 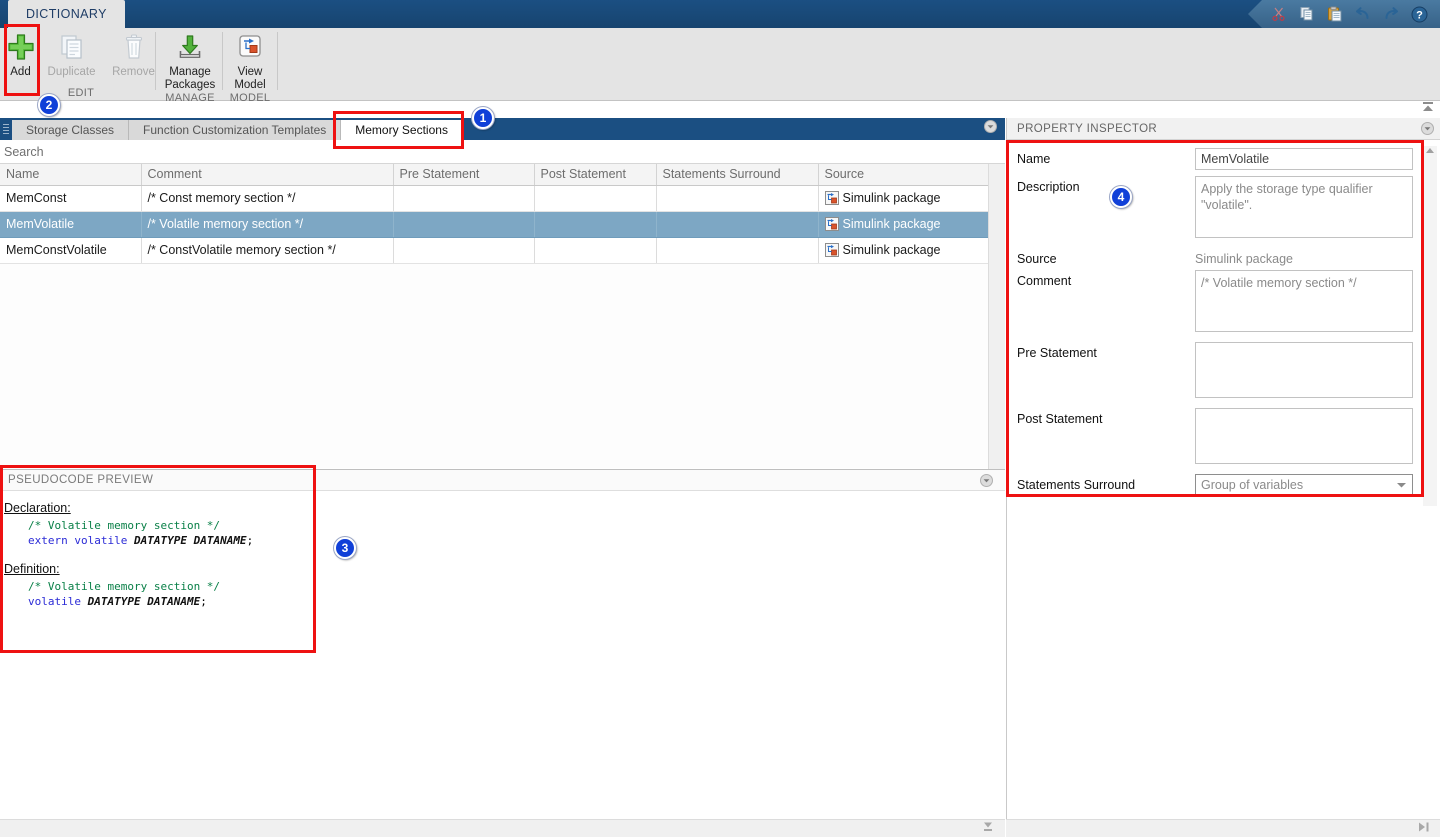 I want to click on property-row-name: Name MemVolatile, so click(x=1215, y=159).